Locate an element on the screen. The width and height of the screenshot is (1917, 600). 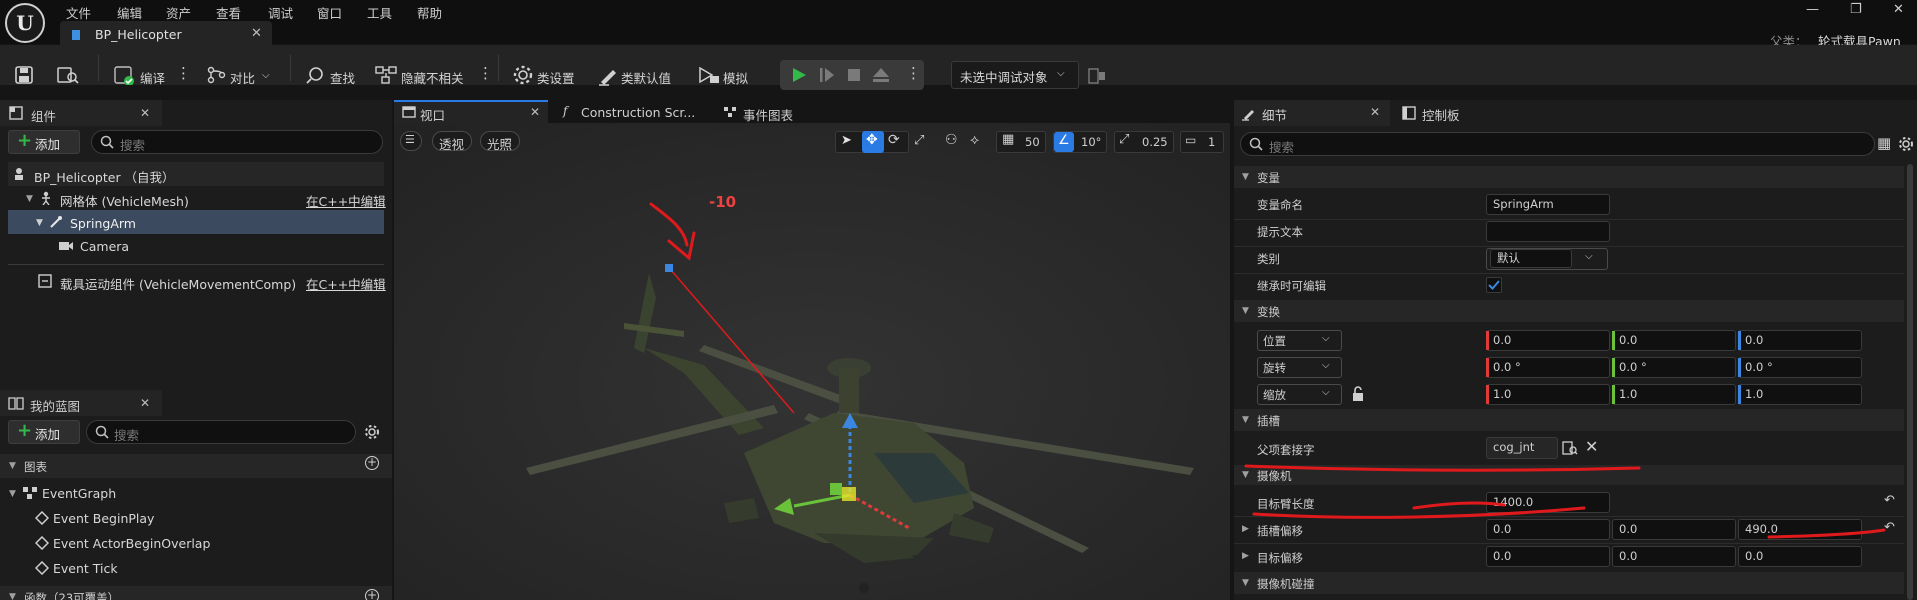
compile-options-icon: ⋮ is located at coordinates (183, 73).